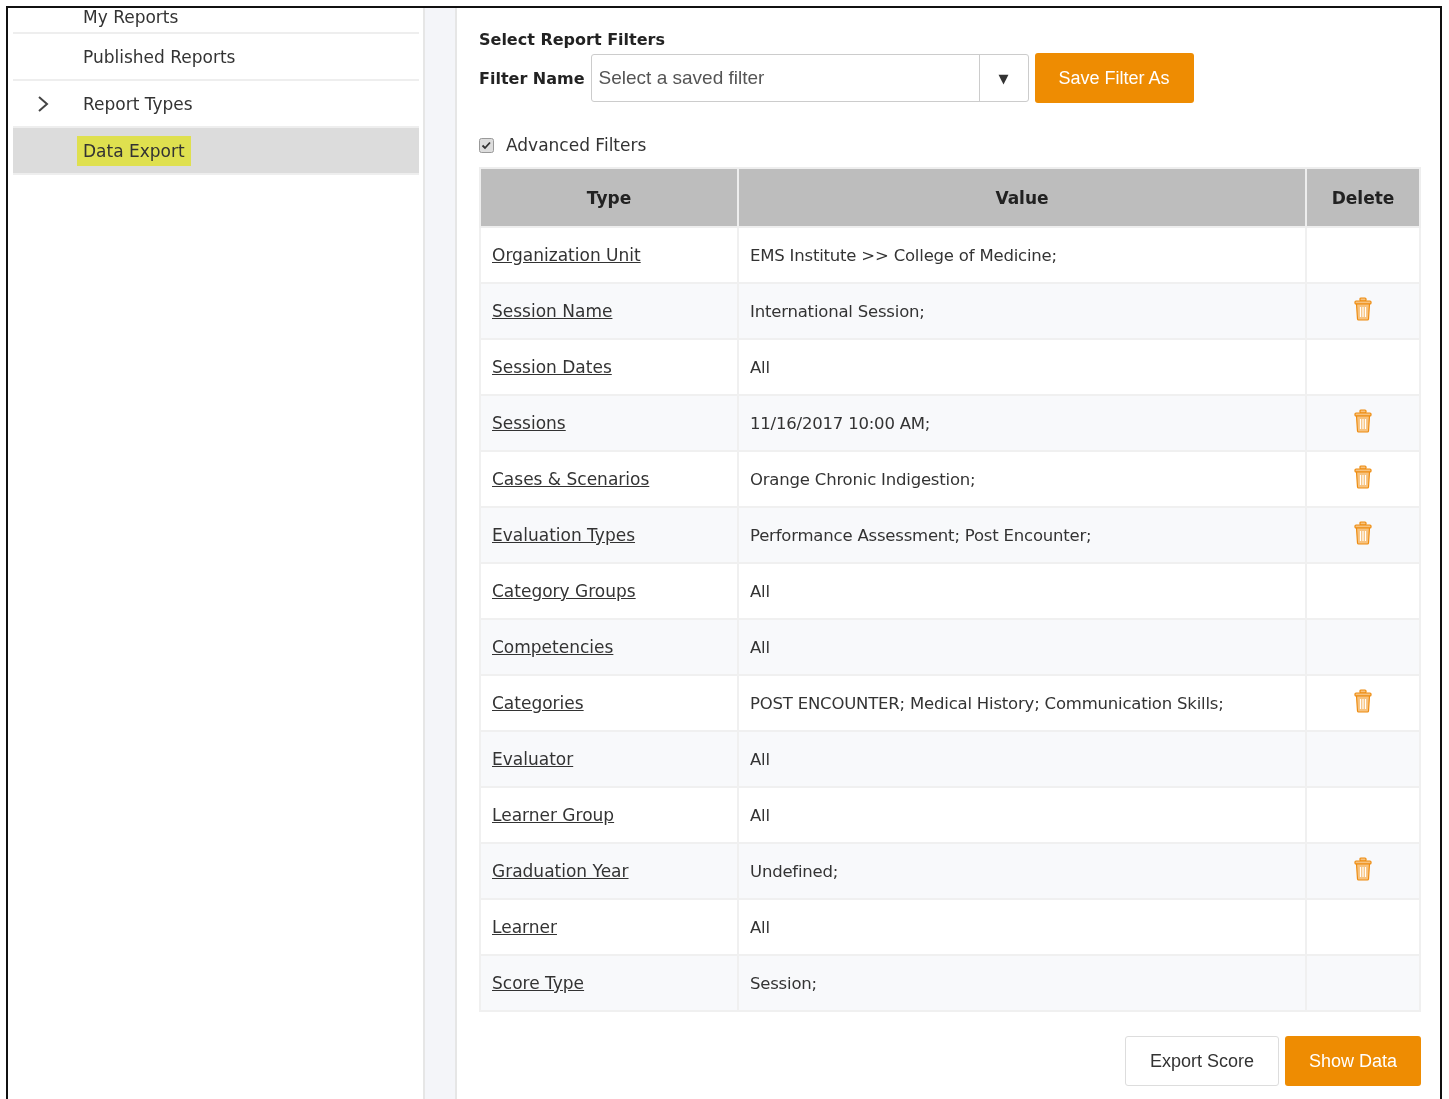 The width and height of the screenshot is (1449, 1099). What do you see at coordinates (863, 479) in the screenshot?
I see `filter-value: Orange Chronic Indigestion;` at bounding box center [863, 479].